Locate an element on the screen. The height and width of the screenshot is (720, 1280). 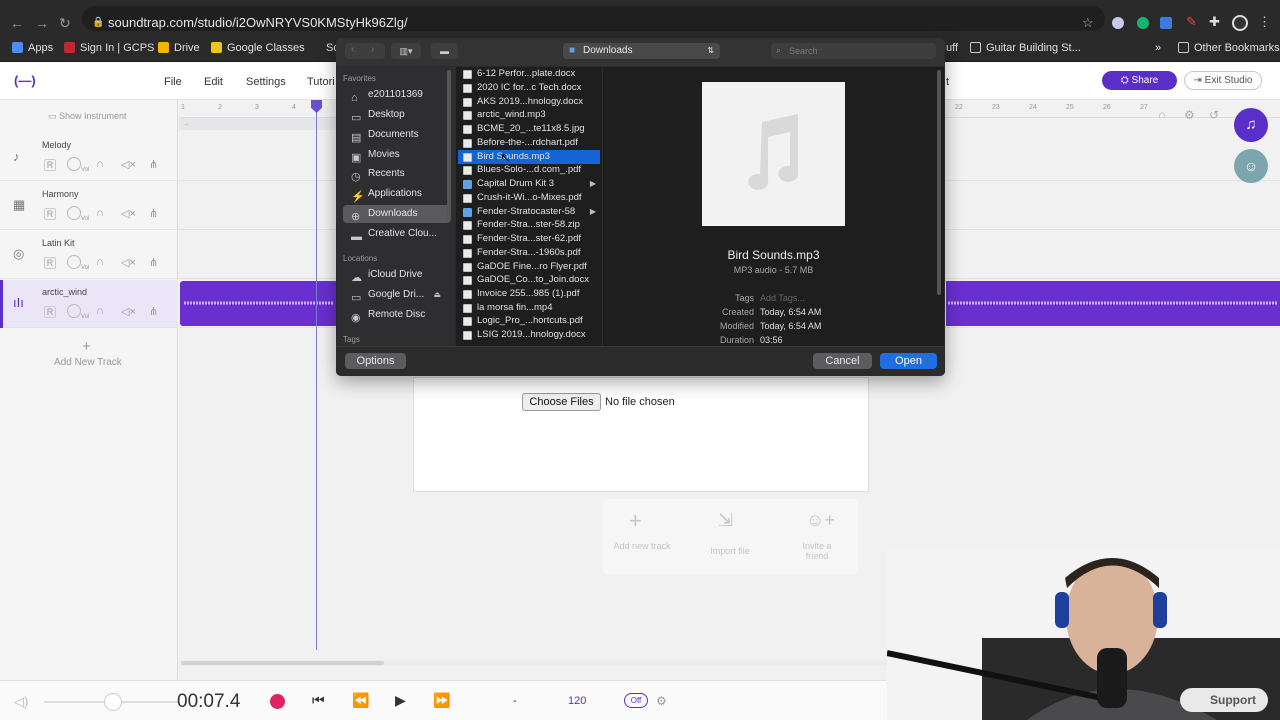
file-item: 2020 IC for...c Tech.docx is located at coordinates (529, 88).